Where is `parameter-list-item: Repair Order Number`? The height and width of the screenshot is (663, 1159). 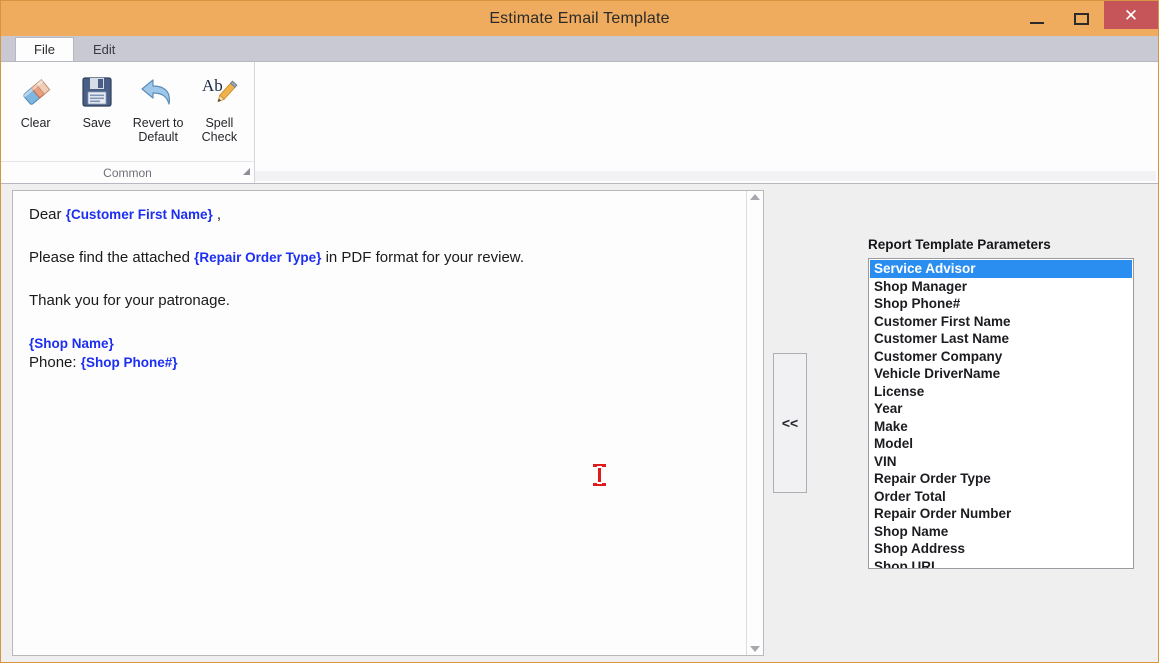 parameter-list-item: Repair Order Number is located at coordinates (1001, 514).